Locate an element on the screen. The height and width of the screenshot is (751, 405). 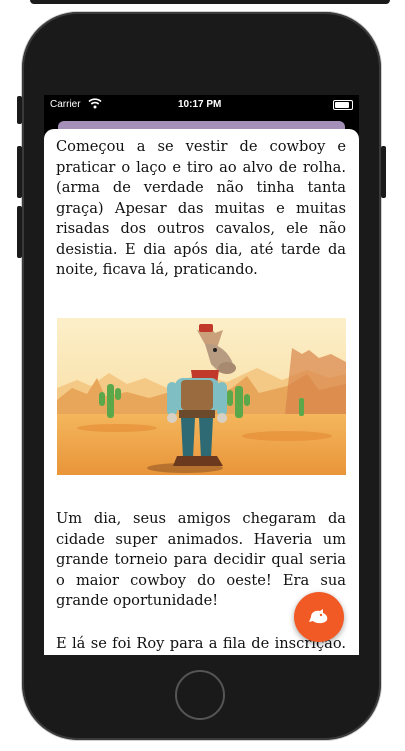
fab-button is located at coordinates (319, 617).